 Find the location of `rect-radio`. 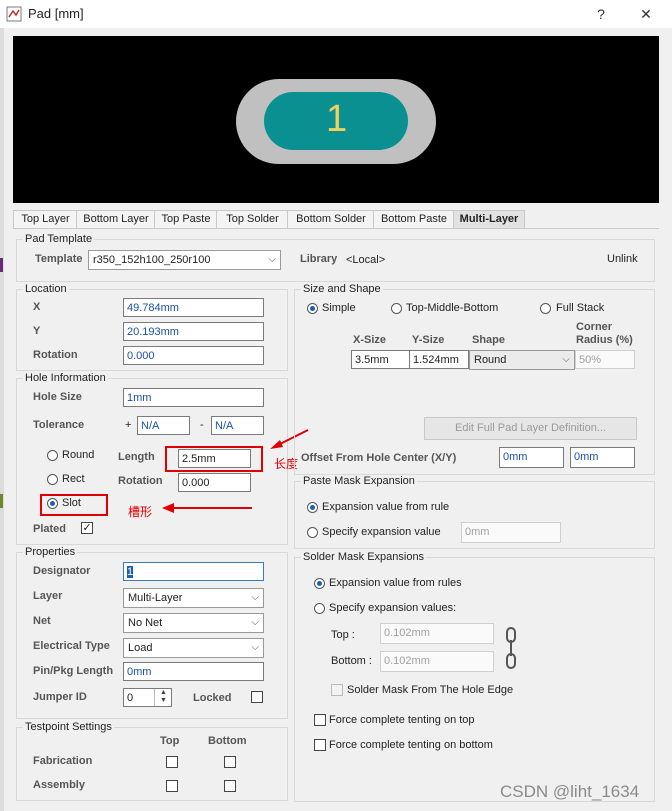

rect-radio is located at coordinates (52, 479).